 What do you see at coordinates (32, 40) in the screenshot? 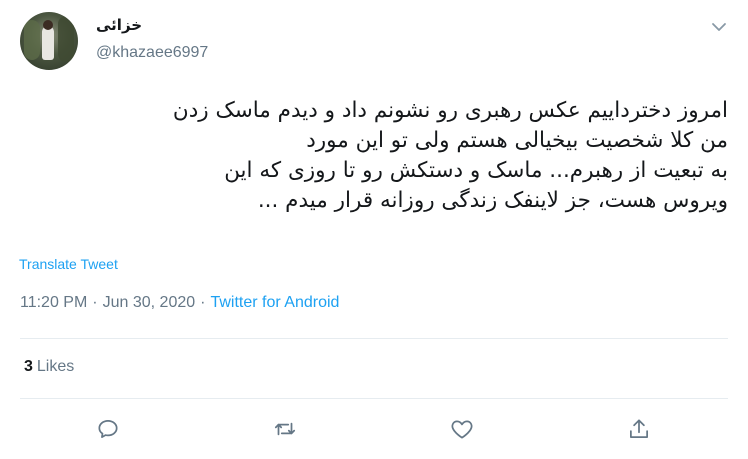
I see `avatar-background-foliage` at bounding box center [32, 40].